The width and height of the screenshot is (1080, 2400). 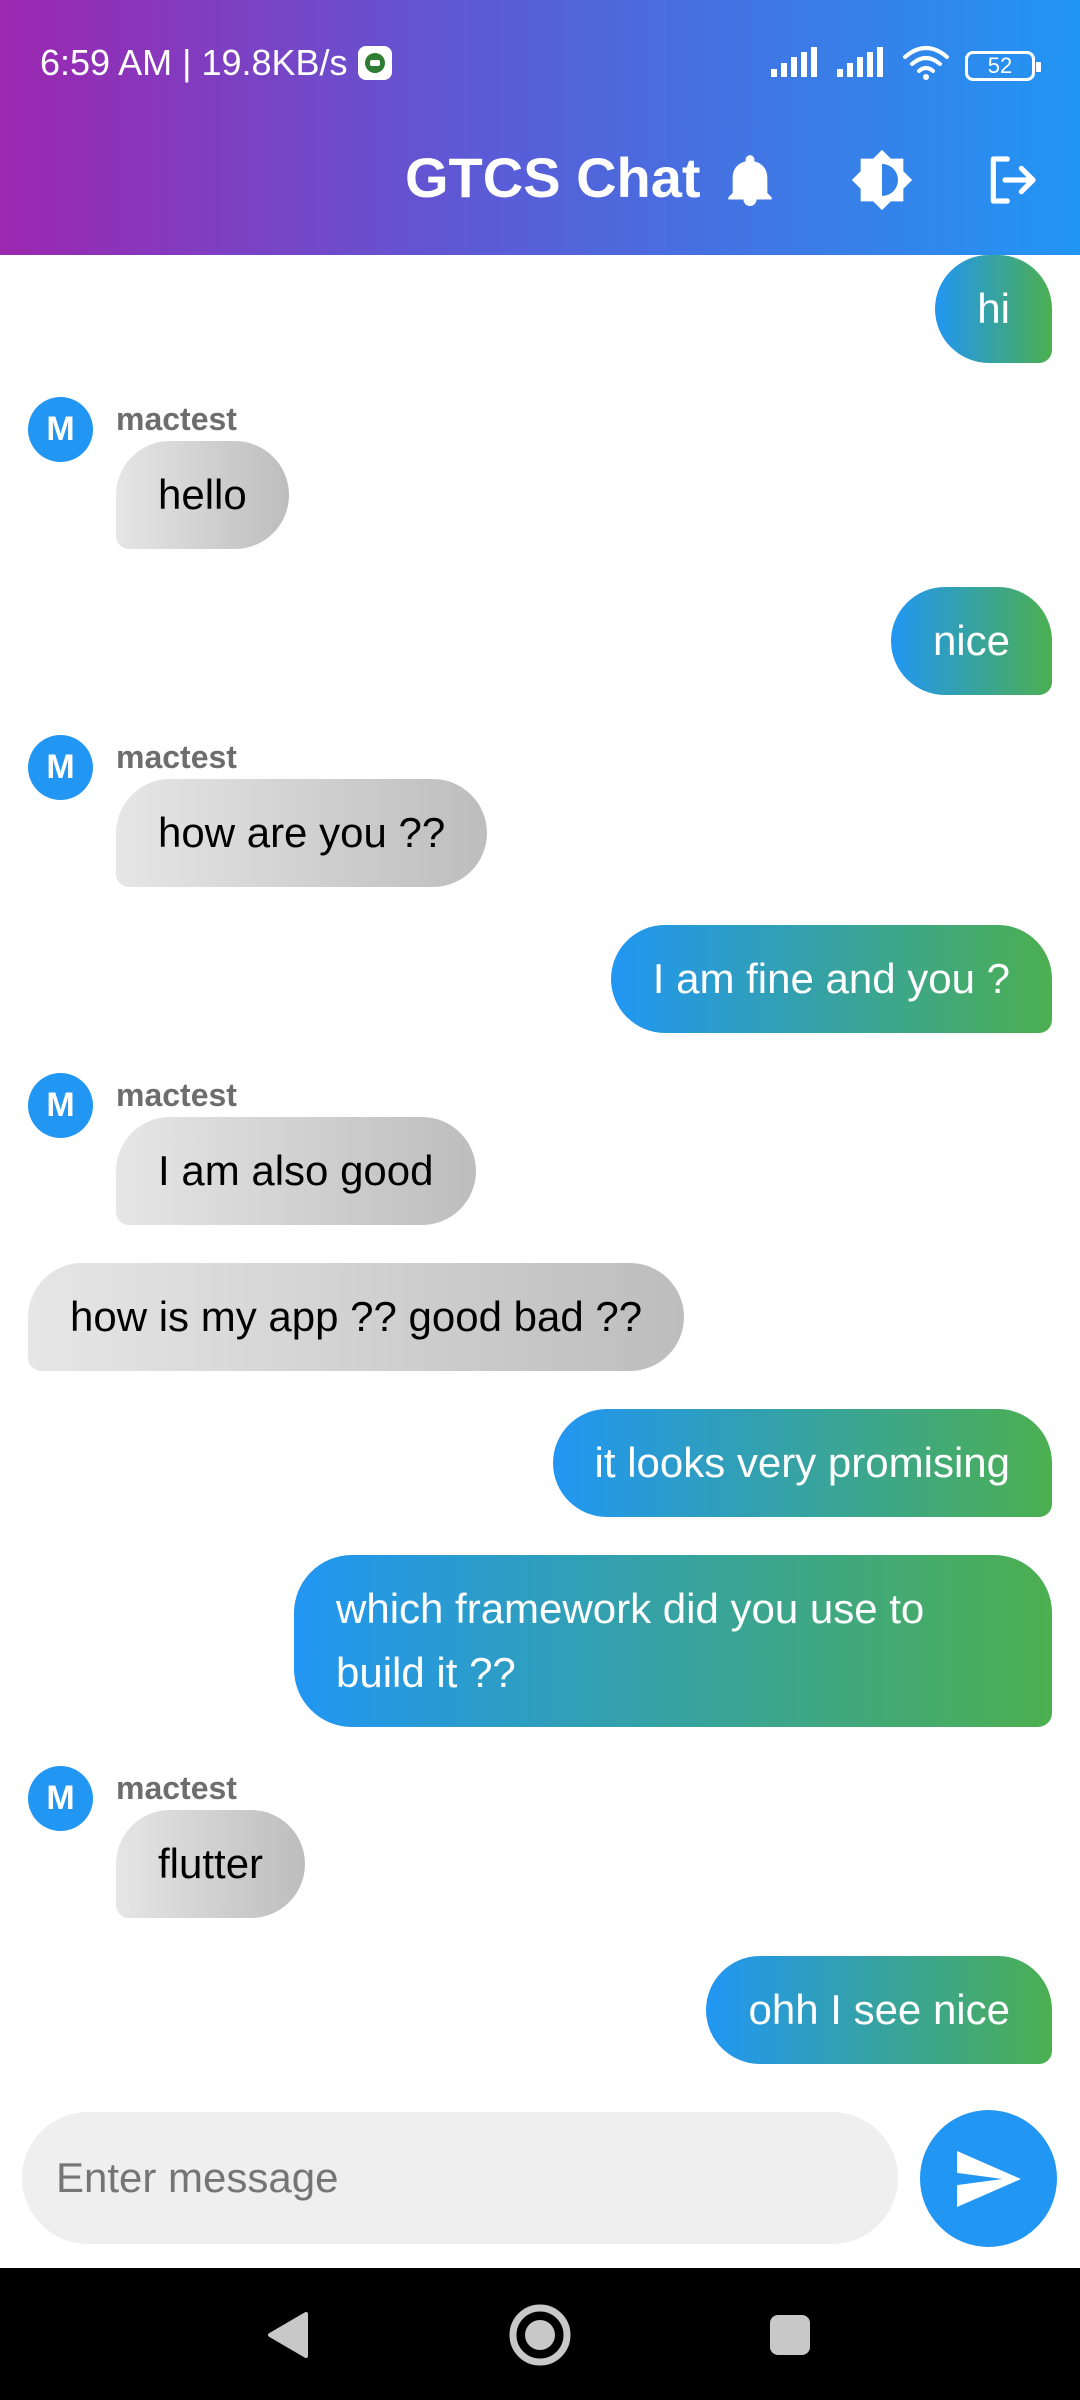 I want to click on received-message: how is my app ?? good bad ??, so click(x=356, y=1317).